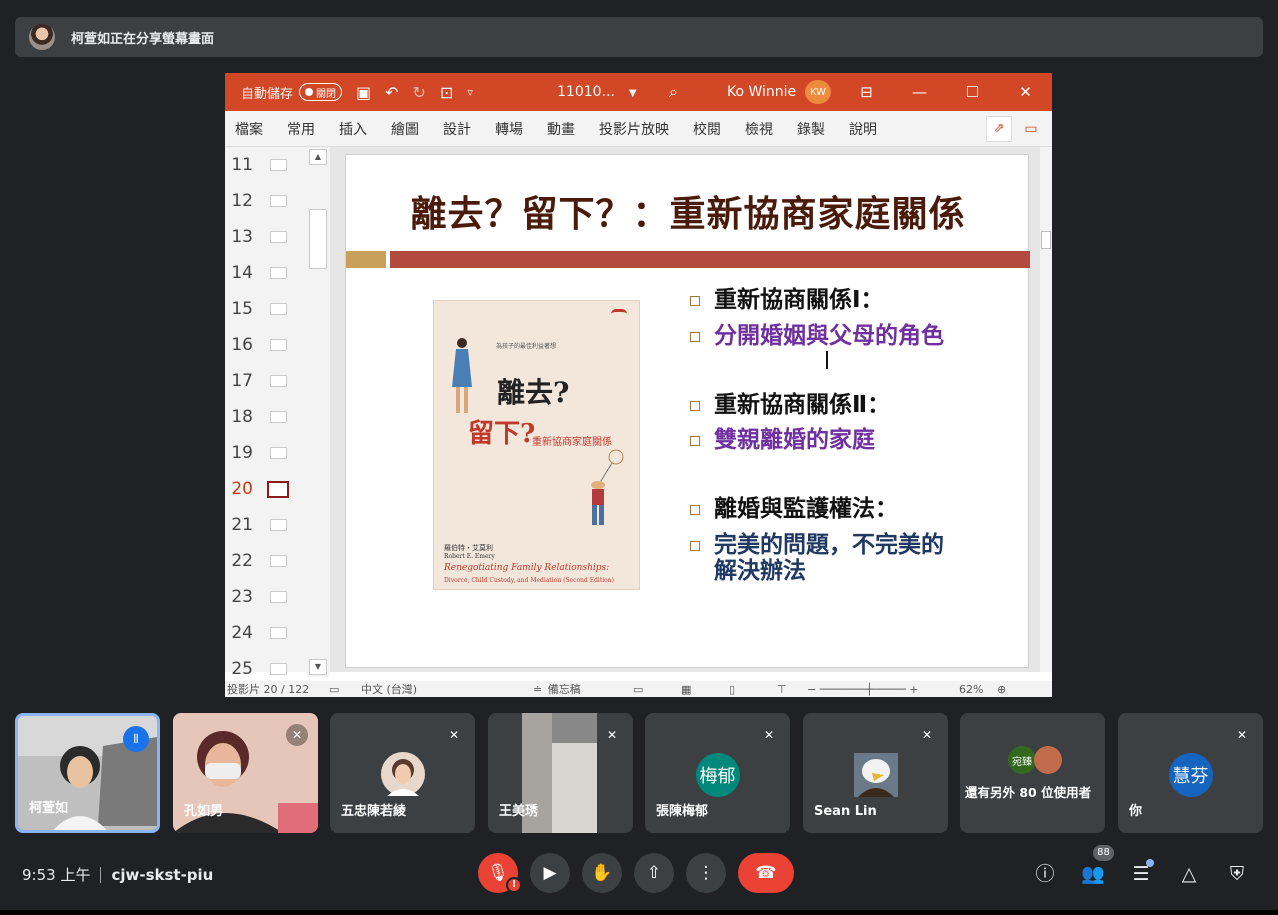  What do you see at coordinates (402, 773) in the screenshot?
I see `participant-tile: ✕ 五忠陳若綾` at bounding box center [402, 773].